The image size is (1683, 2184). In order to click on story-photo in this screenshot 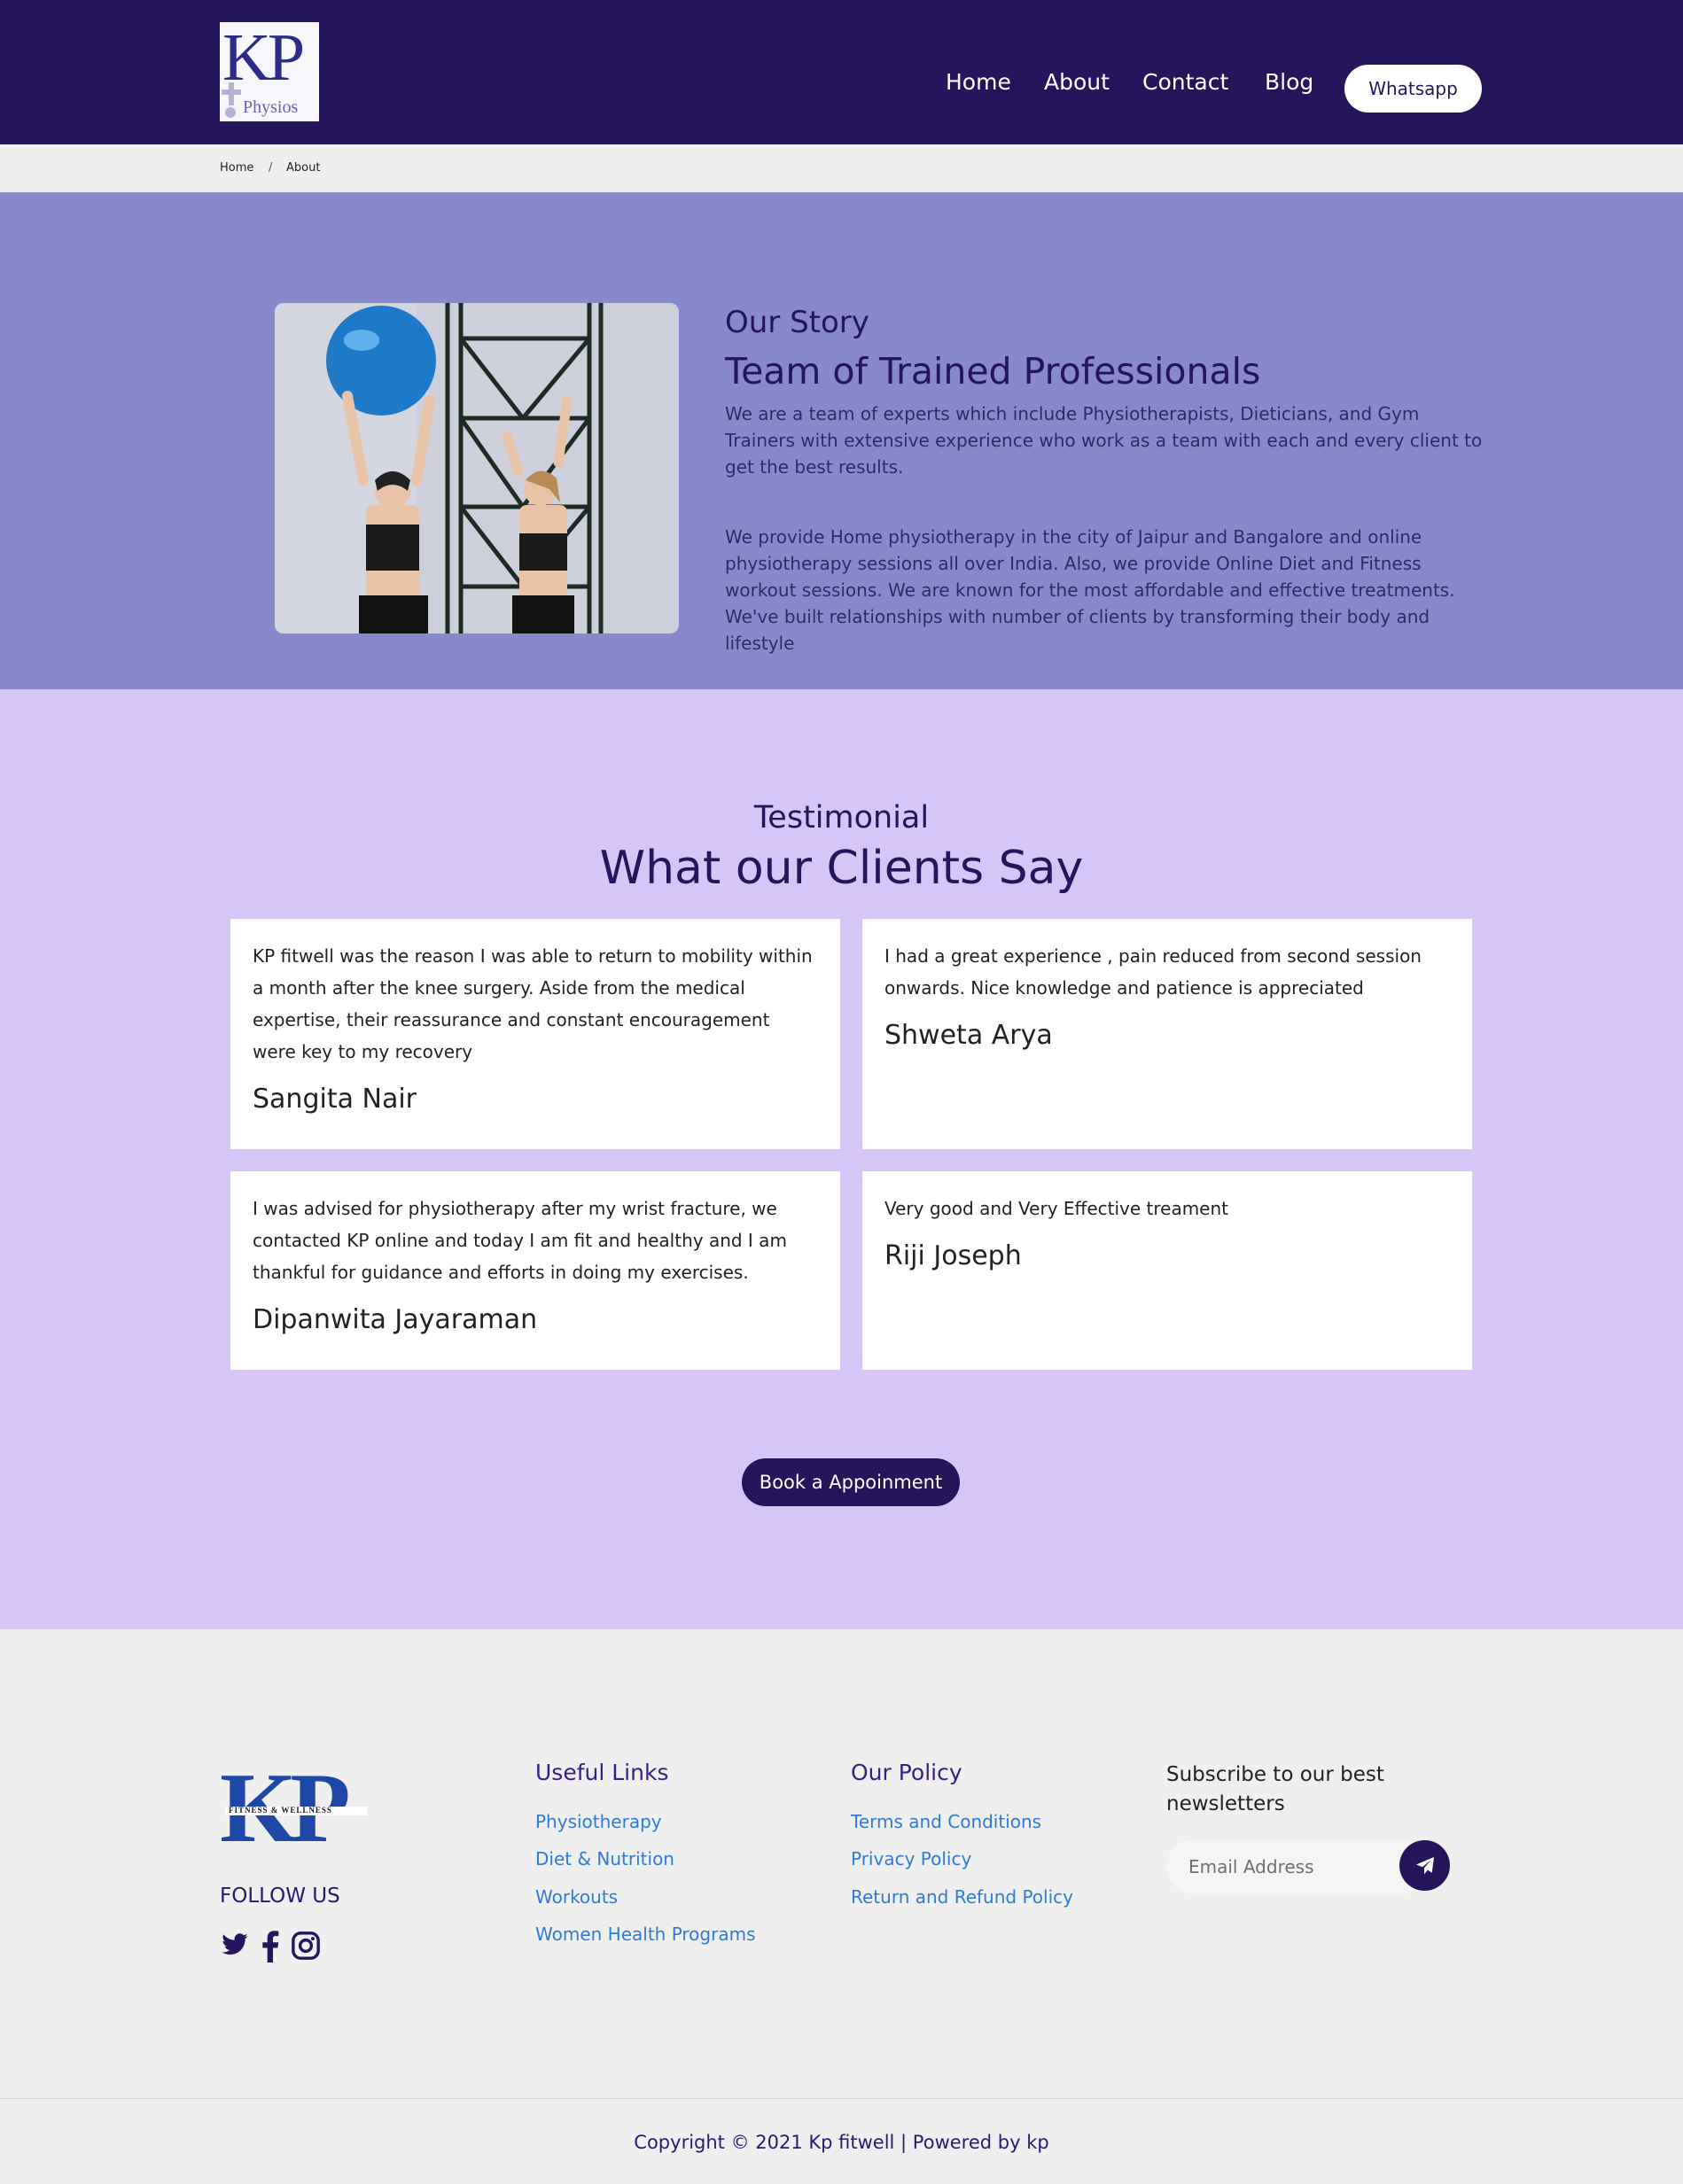, I will do `click(477, 468)`.